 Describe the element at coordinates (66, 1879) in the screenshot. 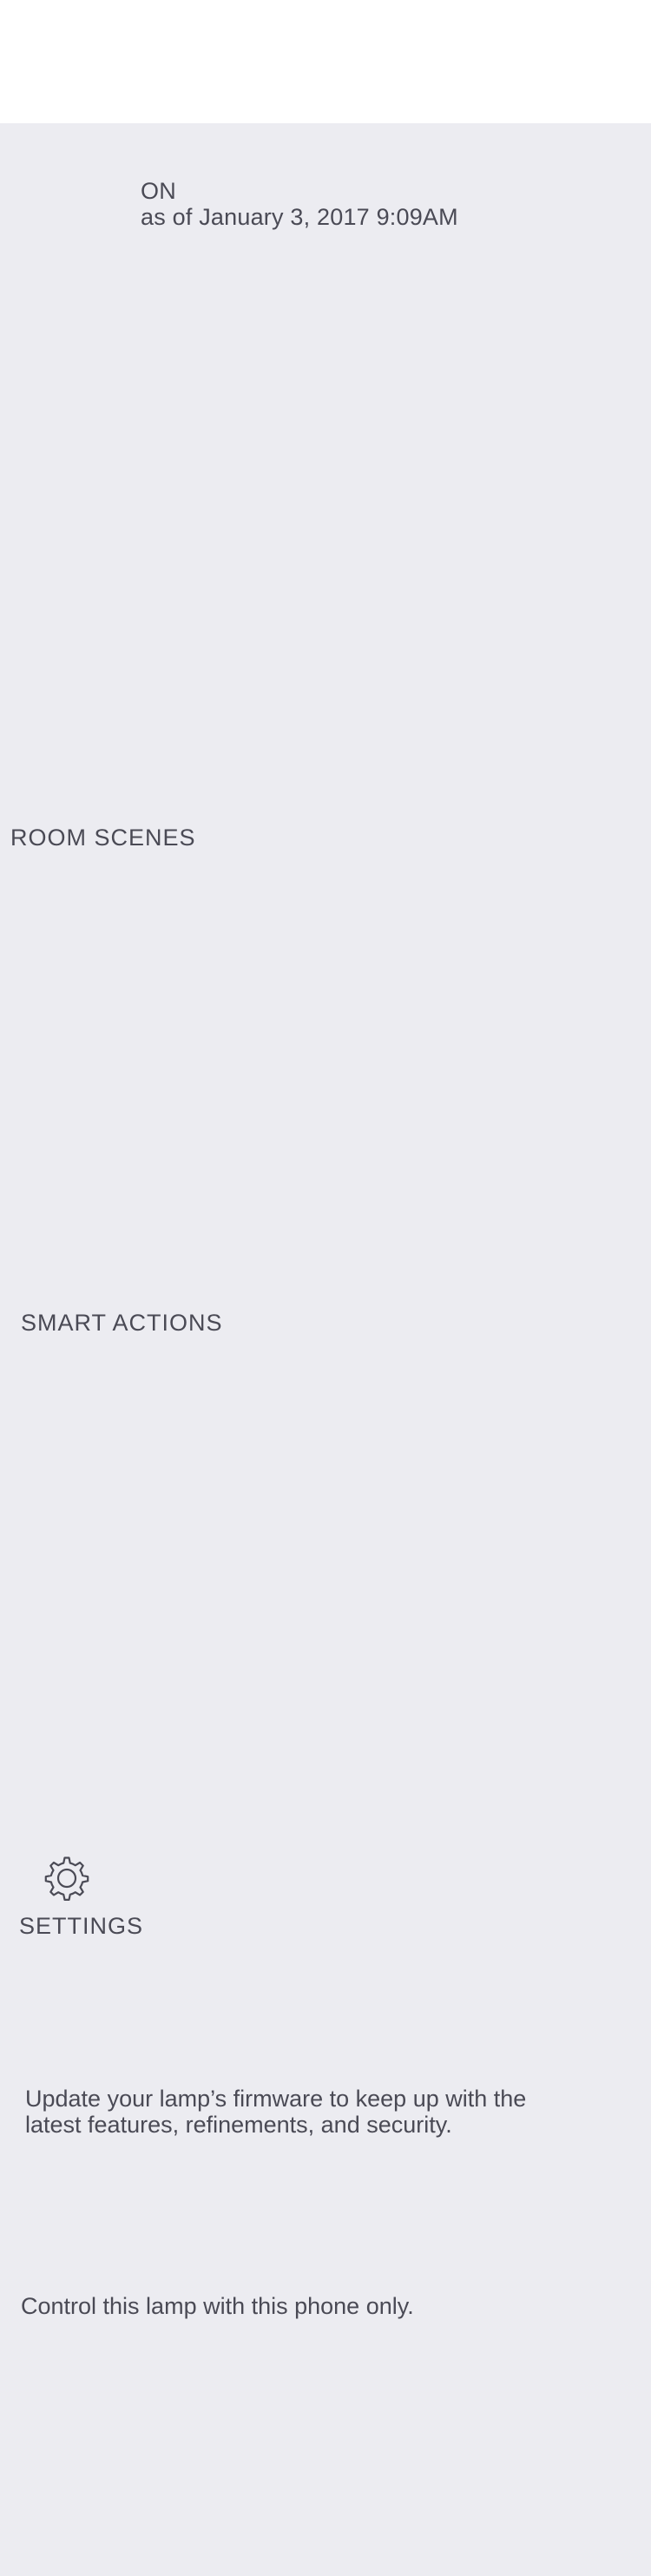

I see `gear-icon` at that location.